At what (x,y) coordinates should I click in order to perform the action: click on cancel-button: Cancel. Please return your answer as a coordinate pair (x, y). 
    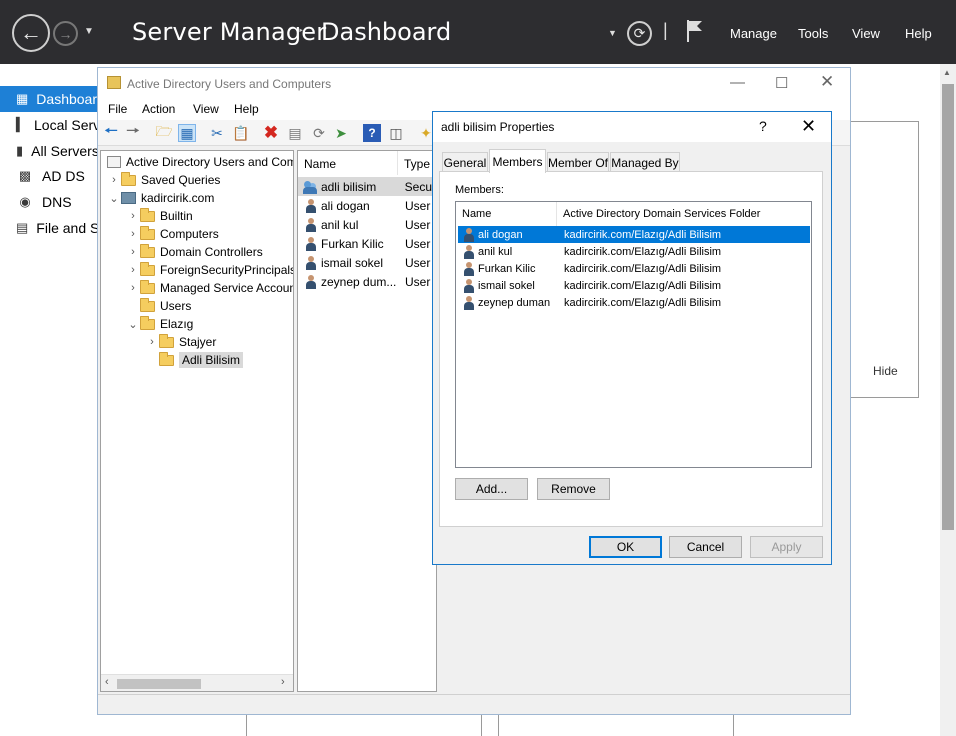
    Looking at the image, I should click on (705, 547).